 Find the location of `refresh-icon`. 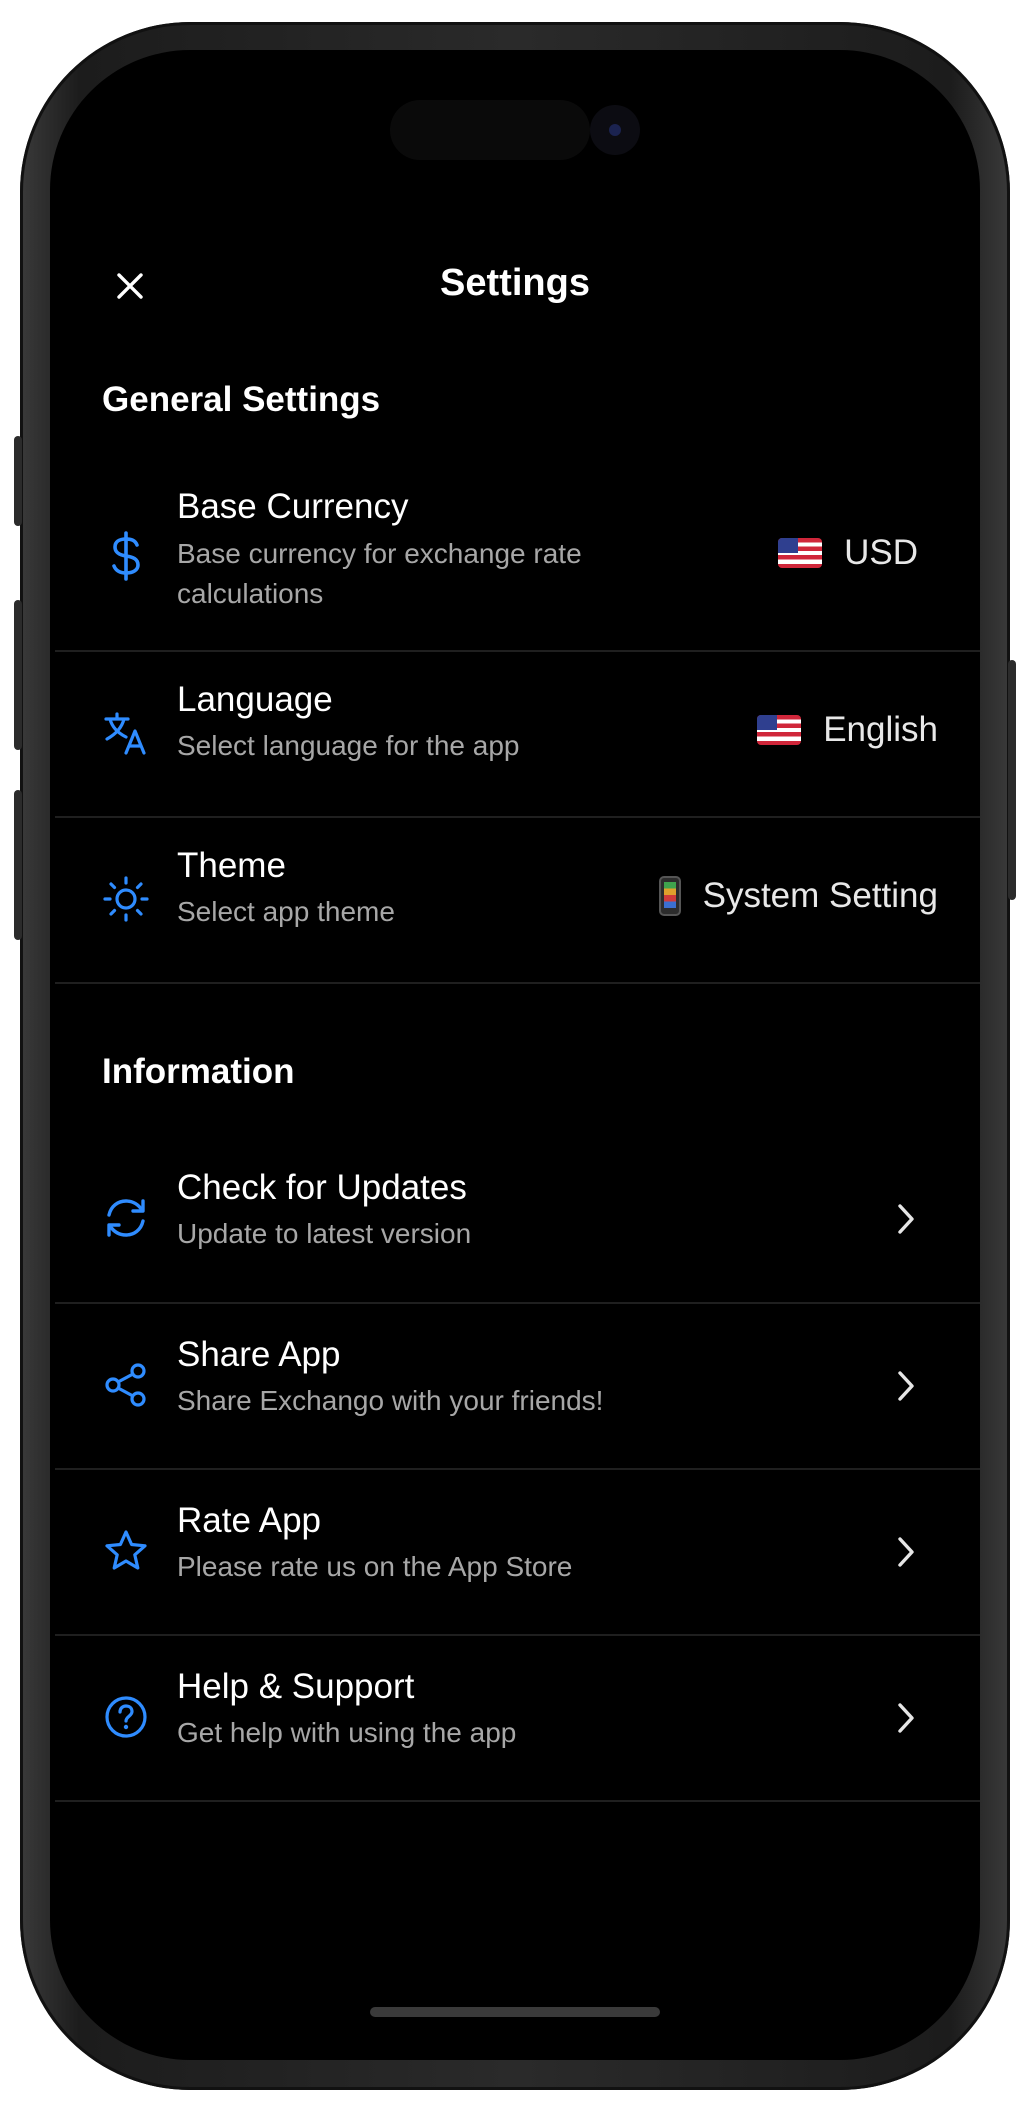

refresh-icon is located at coordinates (126, 1218).